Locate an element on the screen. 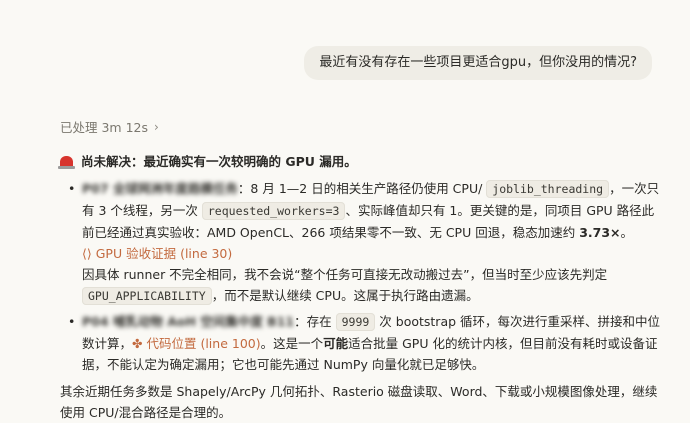  text: ，而不是默认继续 CPU。这属于执行路由遗漏。 is located at coordinates (345, 295).